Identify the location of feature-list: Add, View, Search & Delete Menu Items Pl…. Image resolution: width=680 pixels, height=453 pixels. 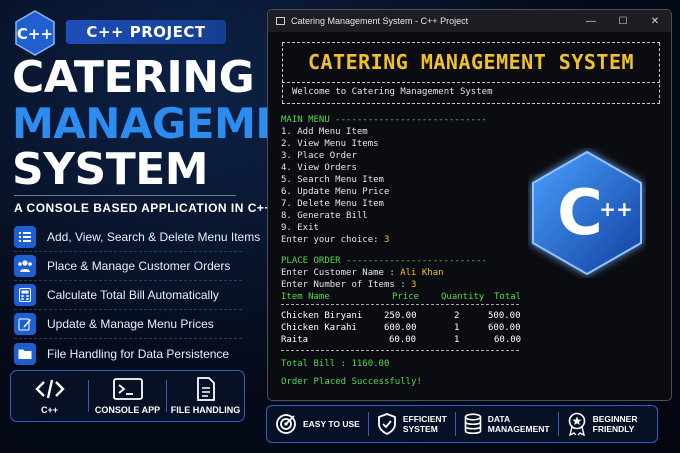
(137, 295).